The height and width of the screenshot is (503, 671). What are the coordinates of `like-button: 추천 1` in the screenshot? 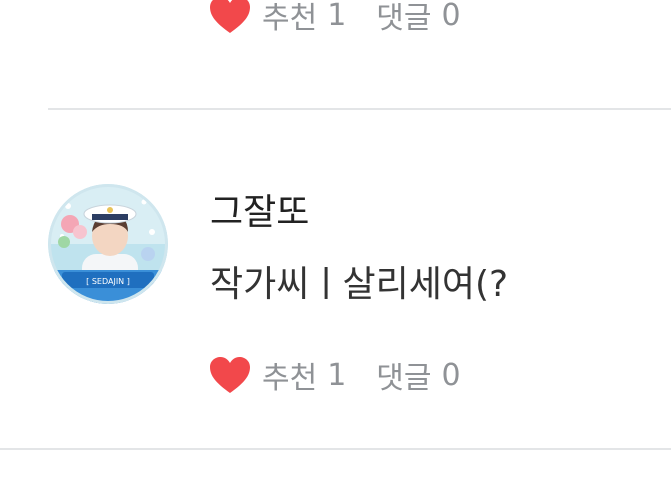 It's located at (277, 375).